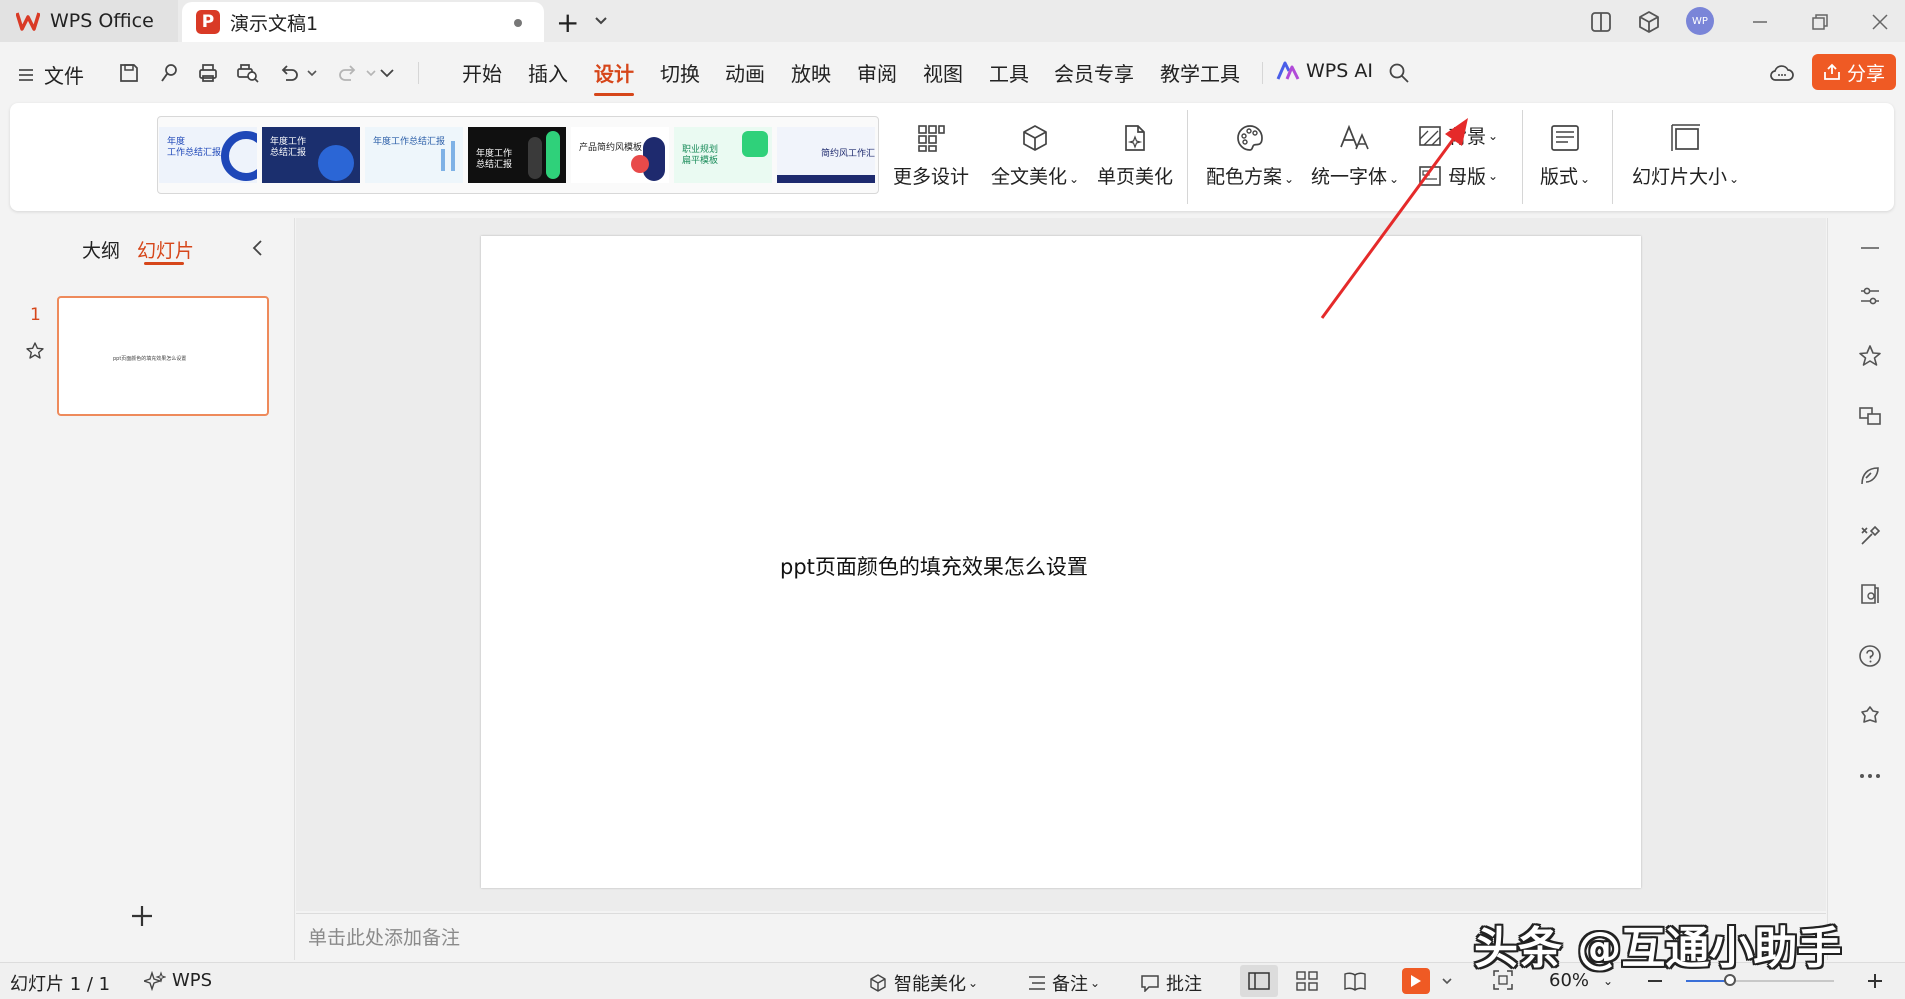 This screenshot has height=999, width=1905. What do you see at coordinates (89, 21) in the screenshot?
I see `tab-wps-office: WPS Office` at bounding box center [89, 21].